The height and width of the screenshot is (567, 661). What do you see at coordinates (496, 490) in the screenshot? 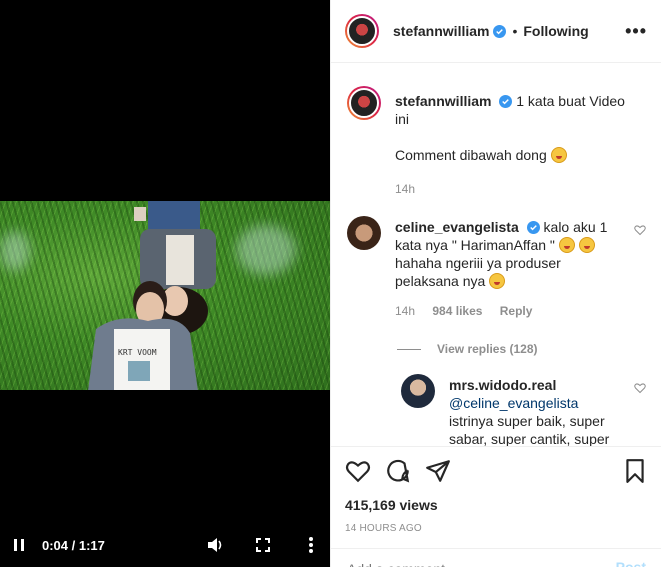
I see `post-actions: 415,169 views 14 HOURS AGO` at bounding box center [496, 490].